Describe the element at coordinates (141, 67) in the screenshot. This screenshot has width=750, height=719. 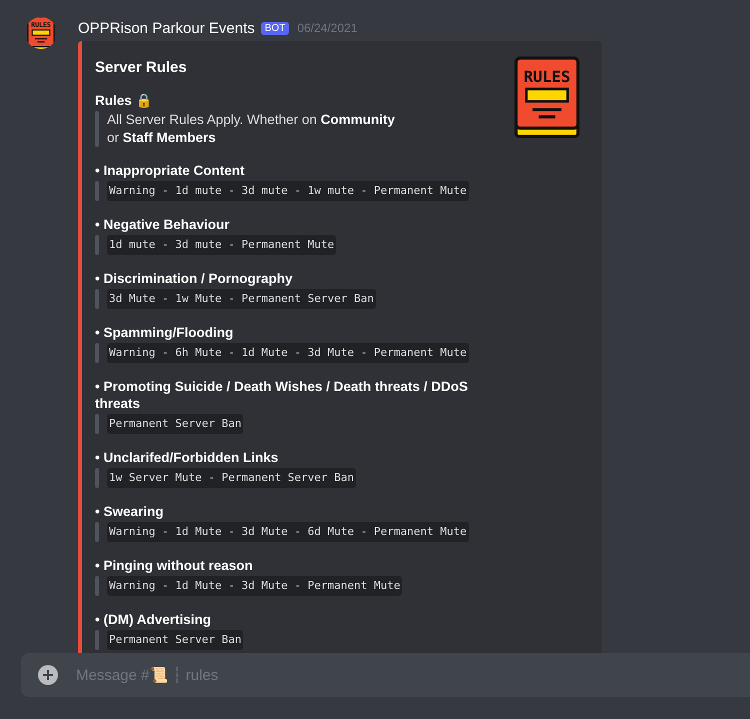
I see `embed-title: Server Rules` at that location.